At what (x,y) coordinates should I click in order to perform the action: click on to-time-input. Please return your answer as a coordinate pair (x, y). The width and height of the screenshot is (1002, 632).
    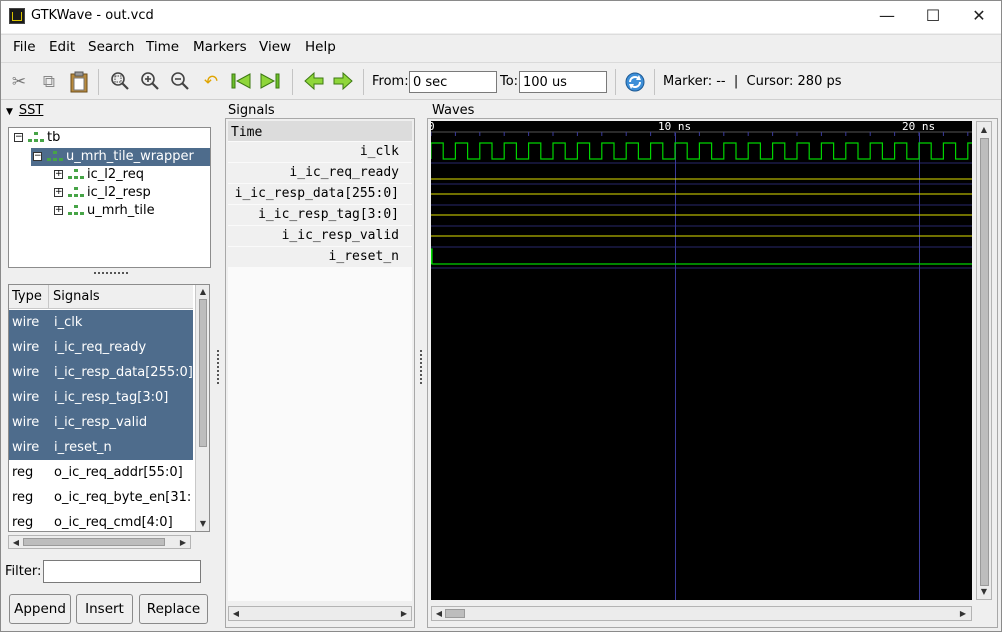
    Looking at the image, I should click on (563, 82).